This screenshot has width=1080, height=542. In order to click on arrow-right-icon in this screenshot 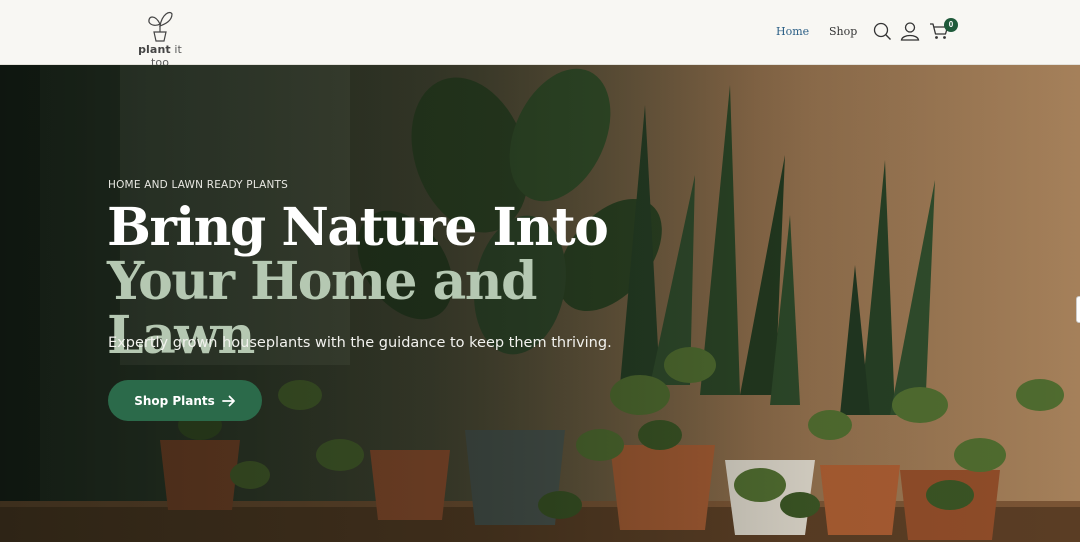, I will do `click(228, 400)`.